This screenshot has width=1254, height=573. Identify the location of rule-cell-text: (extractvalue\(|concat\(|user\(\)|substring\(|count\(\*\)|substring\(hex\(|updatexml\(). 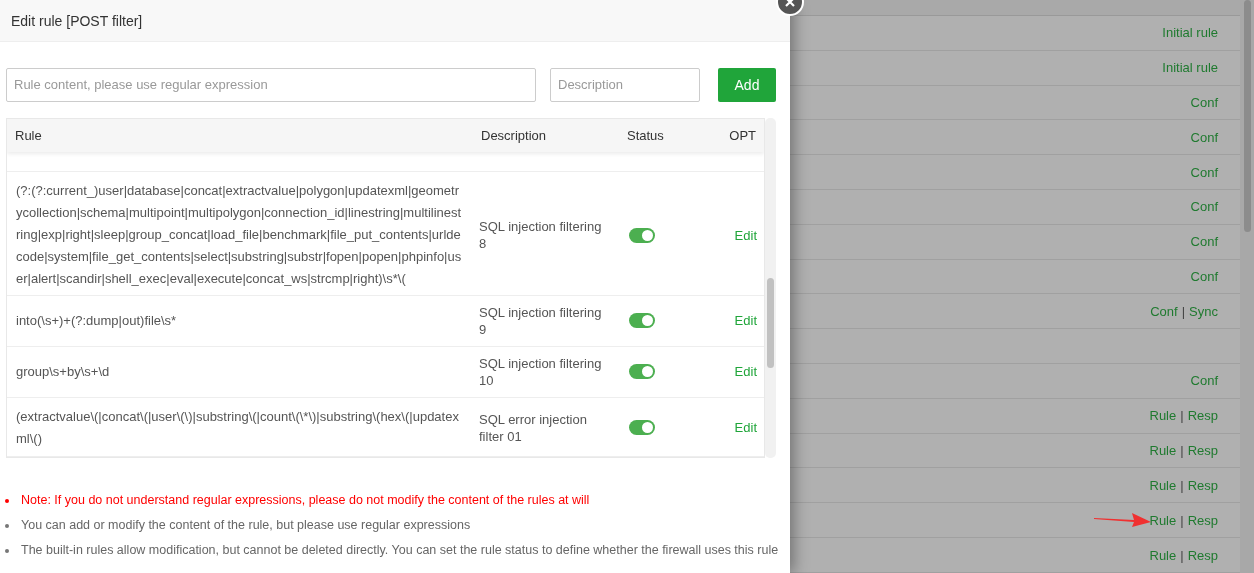
(237, 427).